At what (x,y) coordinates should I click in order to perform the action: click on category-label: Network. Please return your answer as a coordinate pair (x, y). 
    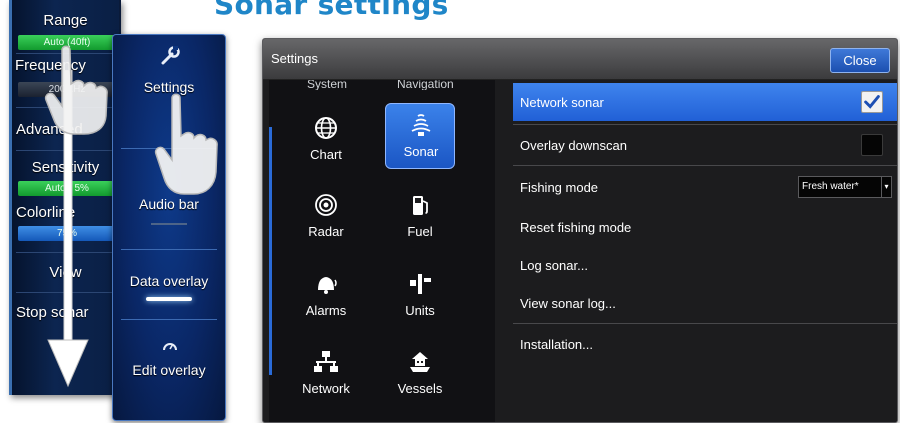
    Looking at the image, I should click on (326, 388).